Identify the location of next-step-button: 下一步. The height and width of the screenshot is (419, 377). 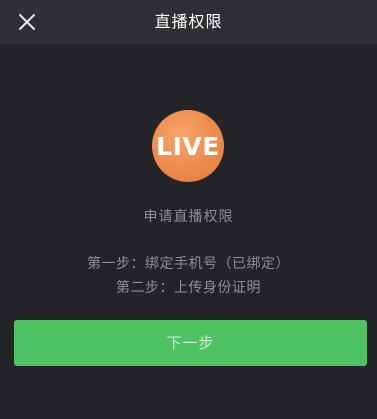
(190, 343).